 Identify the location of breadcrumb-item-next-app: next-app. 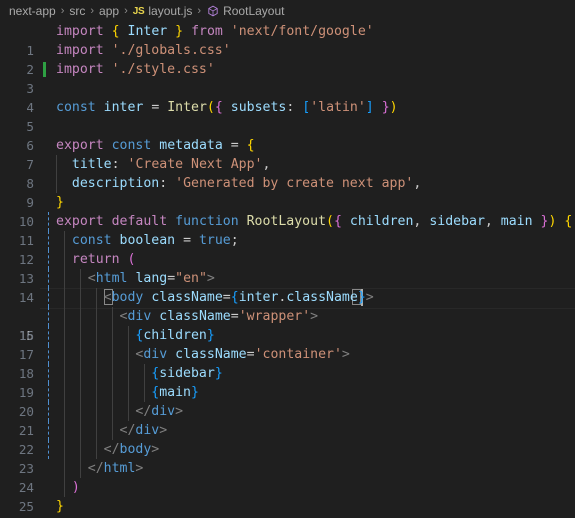
(32, 11).